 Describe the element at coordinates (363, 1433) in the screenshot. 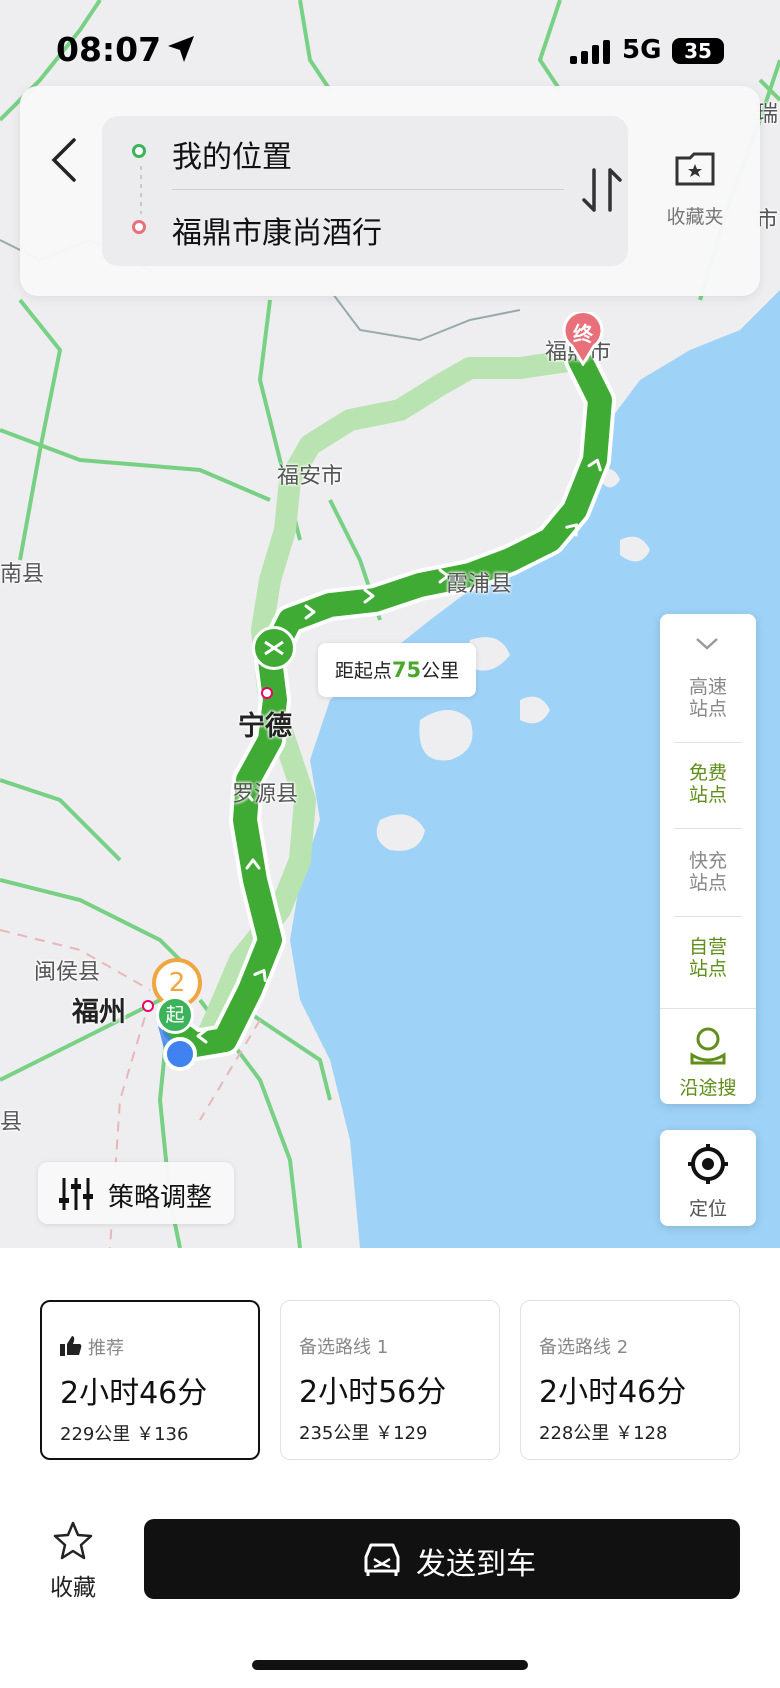

I see `route-meta: 235公里 ￥129` at that location.